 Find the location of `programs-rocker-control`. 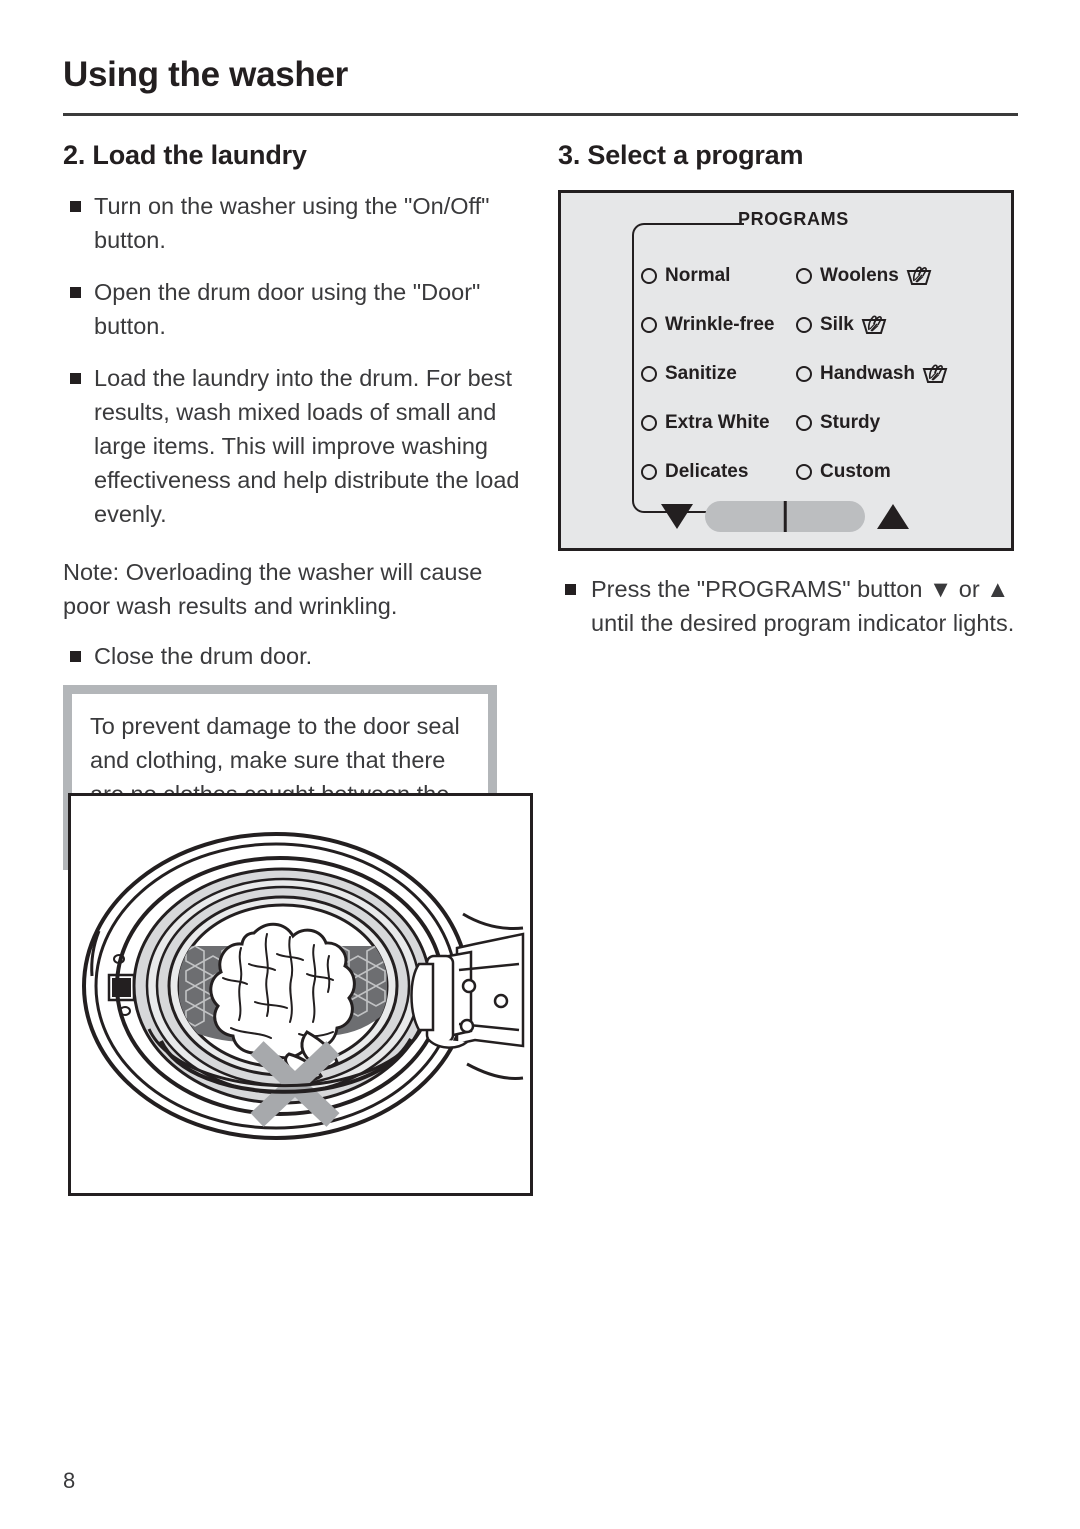

programs-rocker-control is located at coordinates (821, 516).